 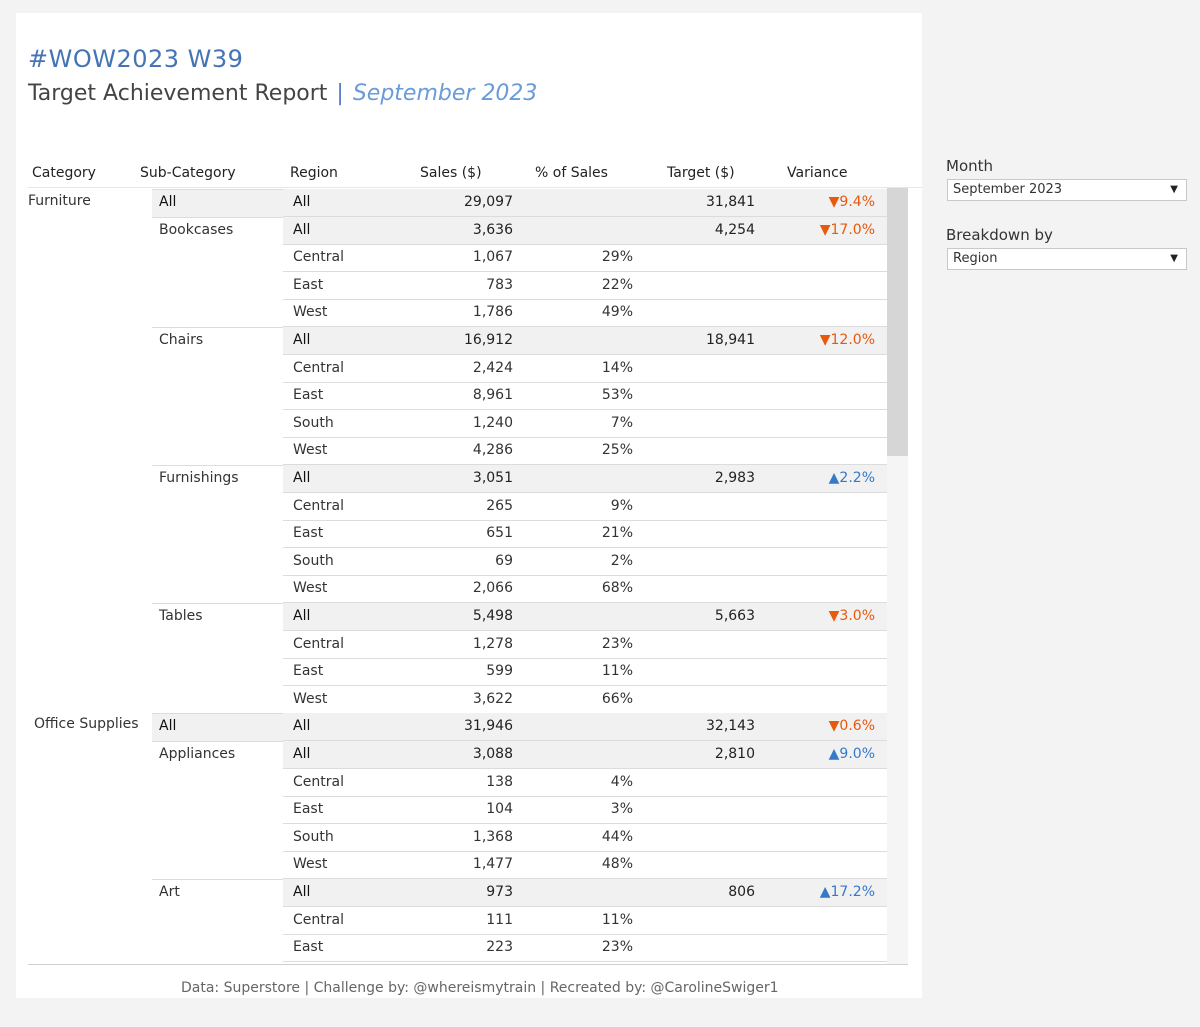 I want to click on sales-cell: 5,498, so click(x=492, y=616).